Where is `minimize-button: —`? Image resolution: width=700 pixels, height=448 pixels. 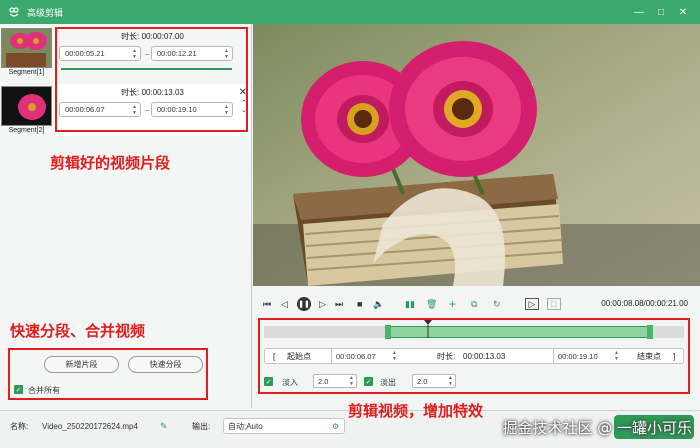 minimize-button: — is located at coordinates (639, 12).